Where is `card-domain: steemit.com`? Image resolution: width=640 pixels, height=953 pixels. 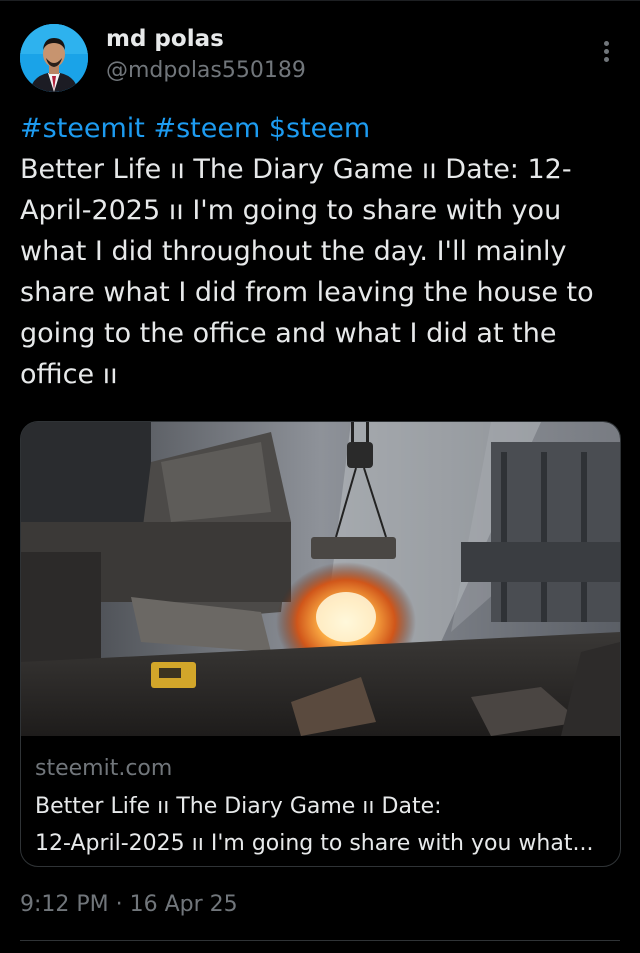 card-domain: steemit.com is located at coordinates (104, 768).